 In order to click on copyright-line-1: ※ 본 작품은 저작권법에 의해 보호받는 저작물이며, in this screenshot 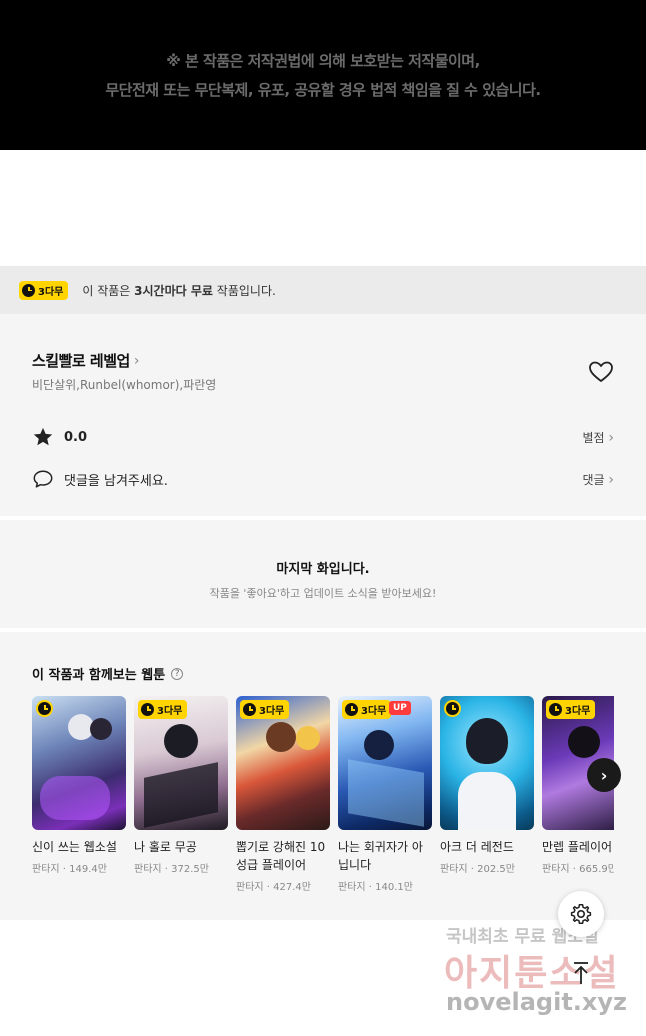, I will do `click(323, 61)`.